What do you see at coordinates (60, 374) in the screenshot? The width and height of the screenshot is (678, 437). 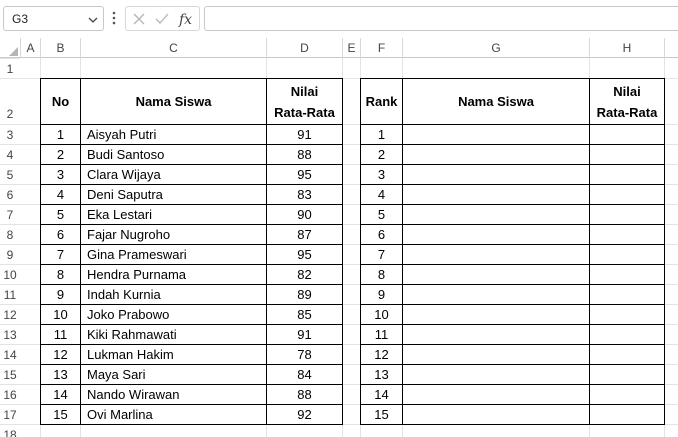 I see `cell-no: 13` at bounding box center [60, 374].